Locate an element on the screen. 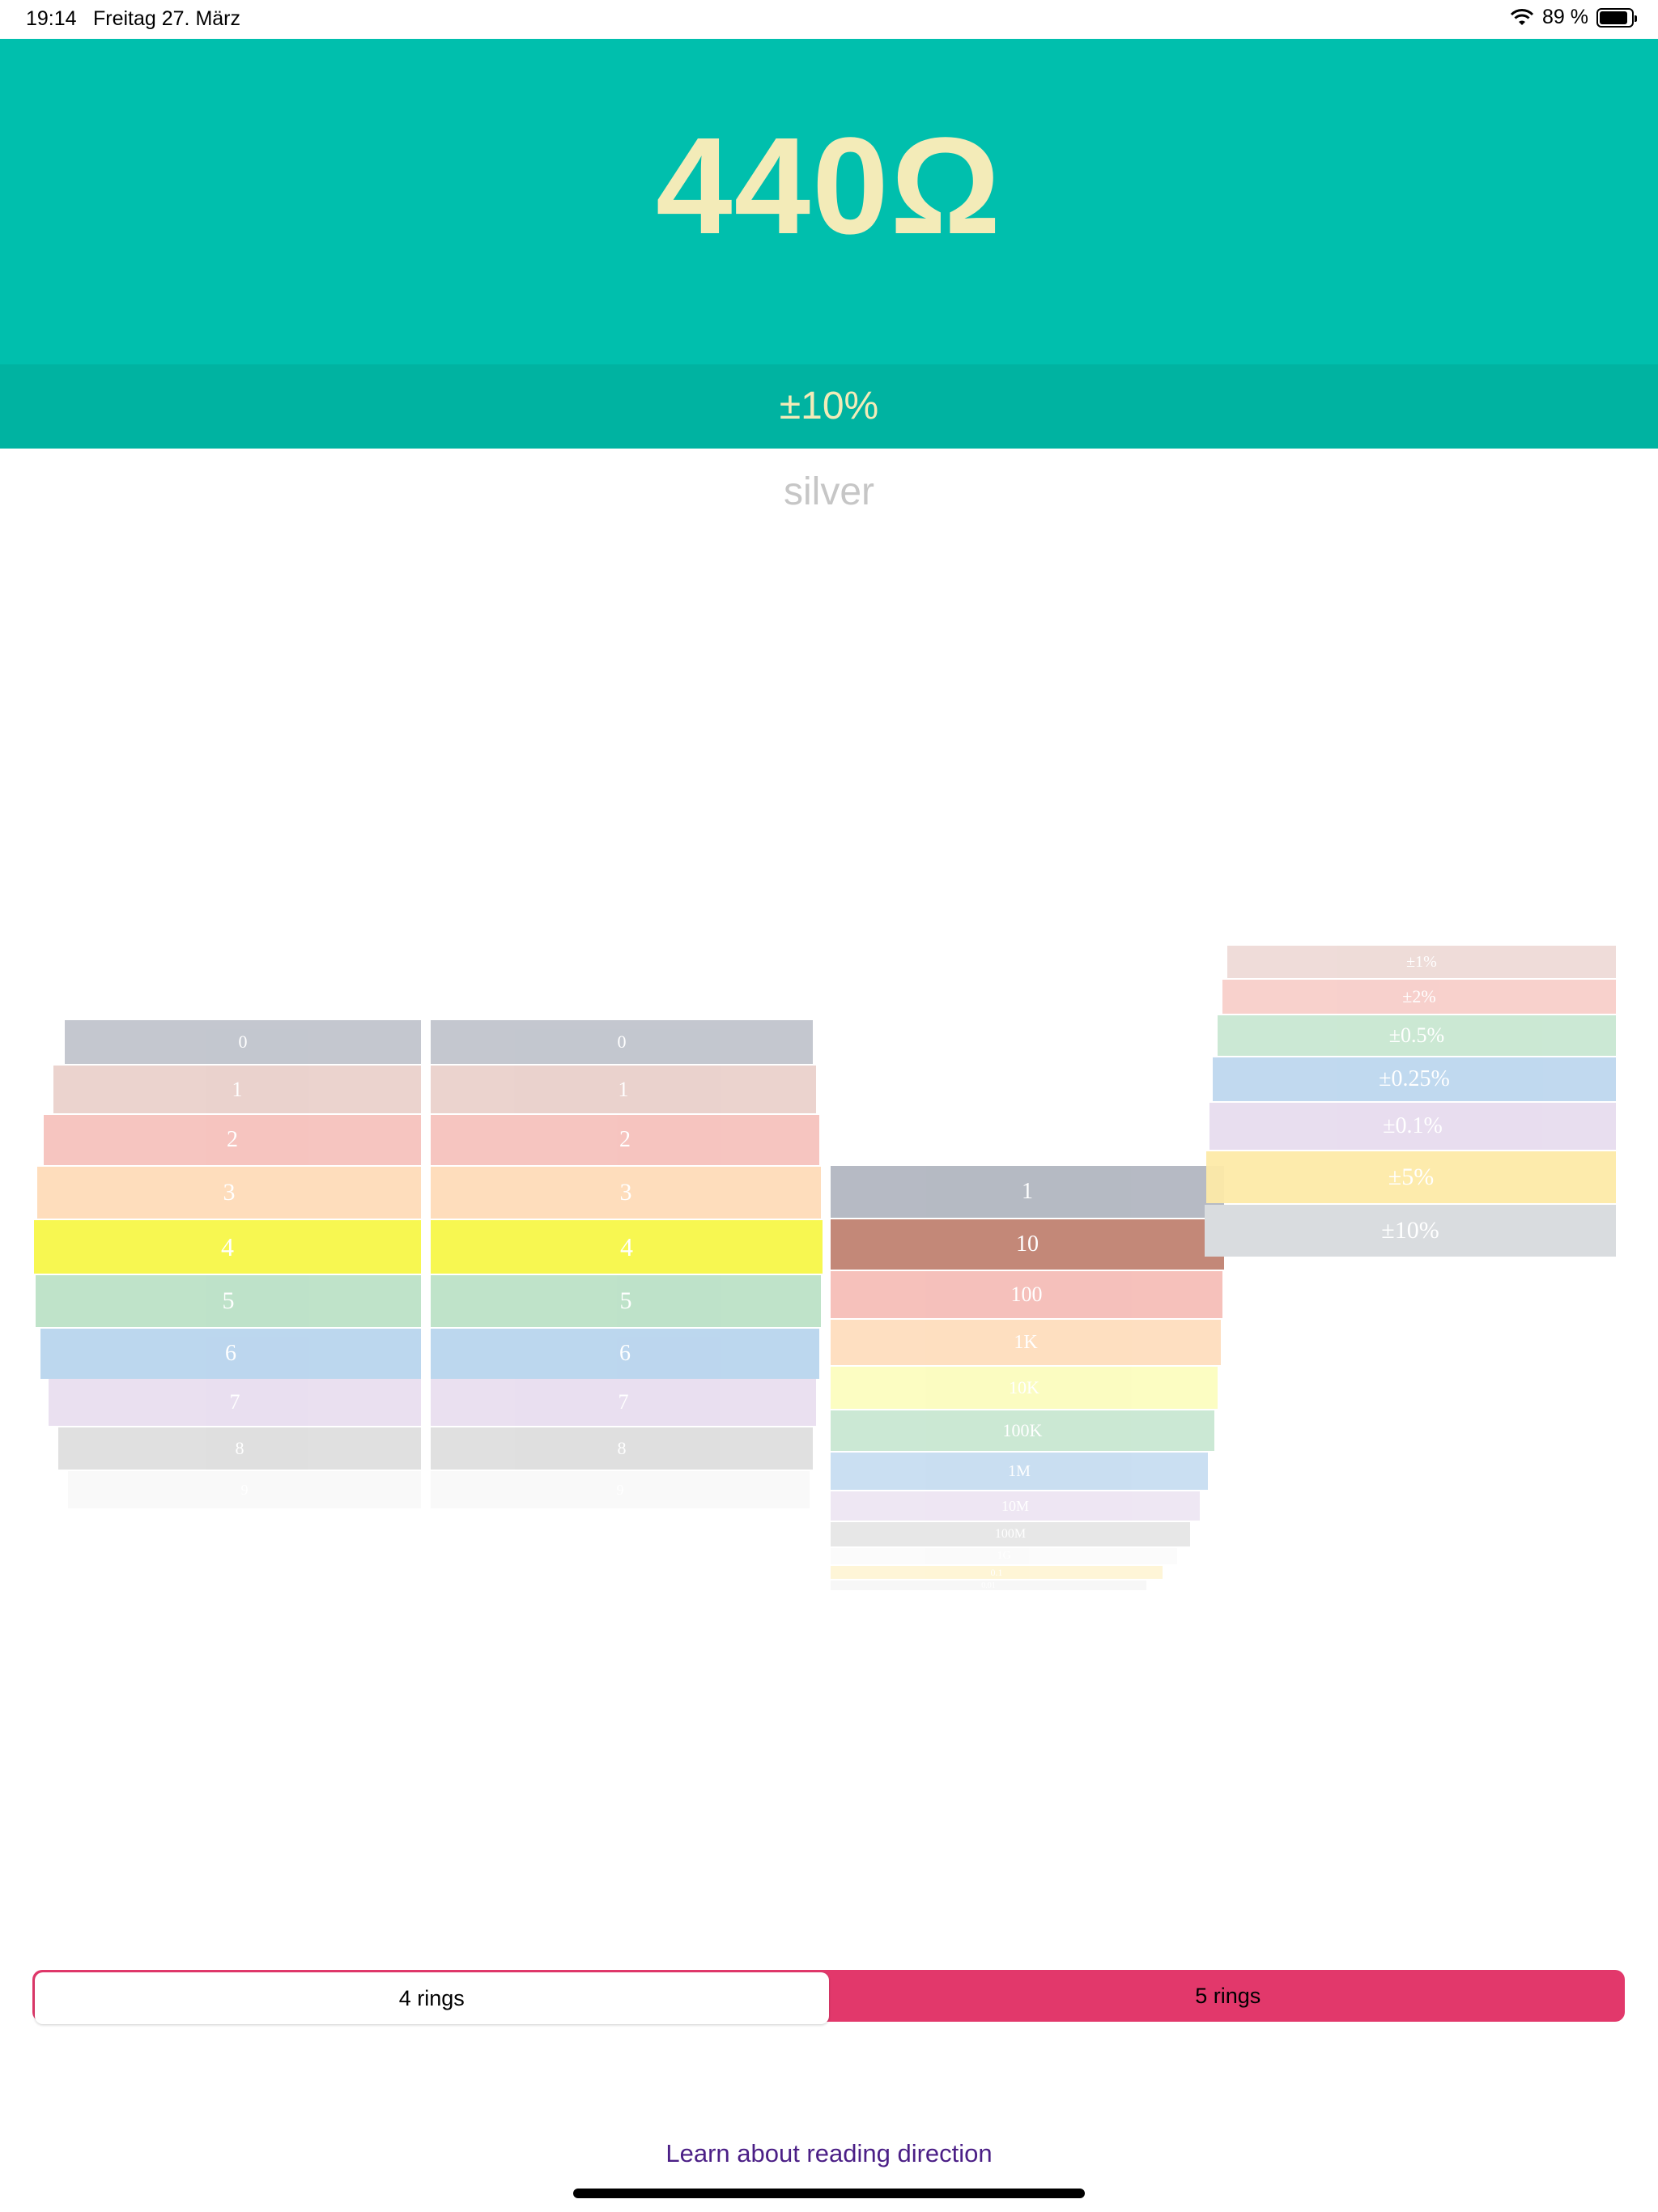 The height and width of the screenshot is (2212, 1658). tolerance-color-name: silver is located at coordinates (828, 492).